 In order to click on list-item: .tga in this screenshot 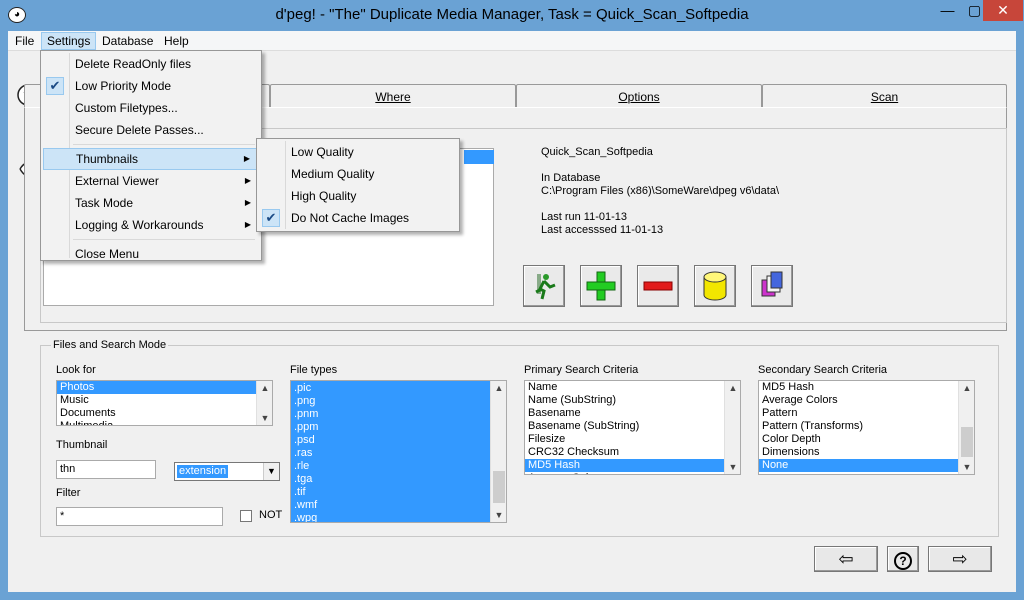, I will do `click(390, 479)`.